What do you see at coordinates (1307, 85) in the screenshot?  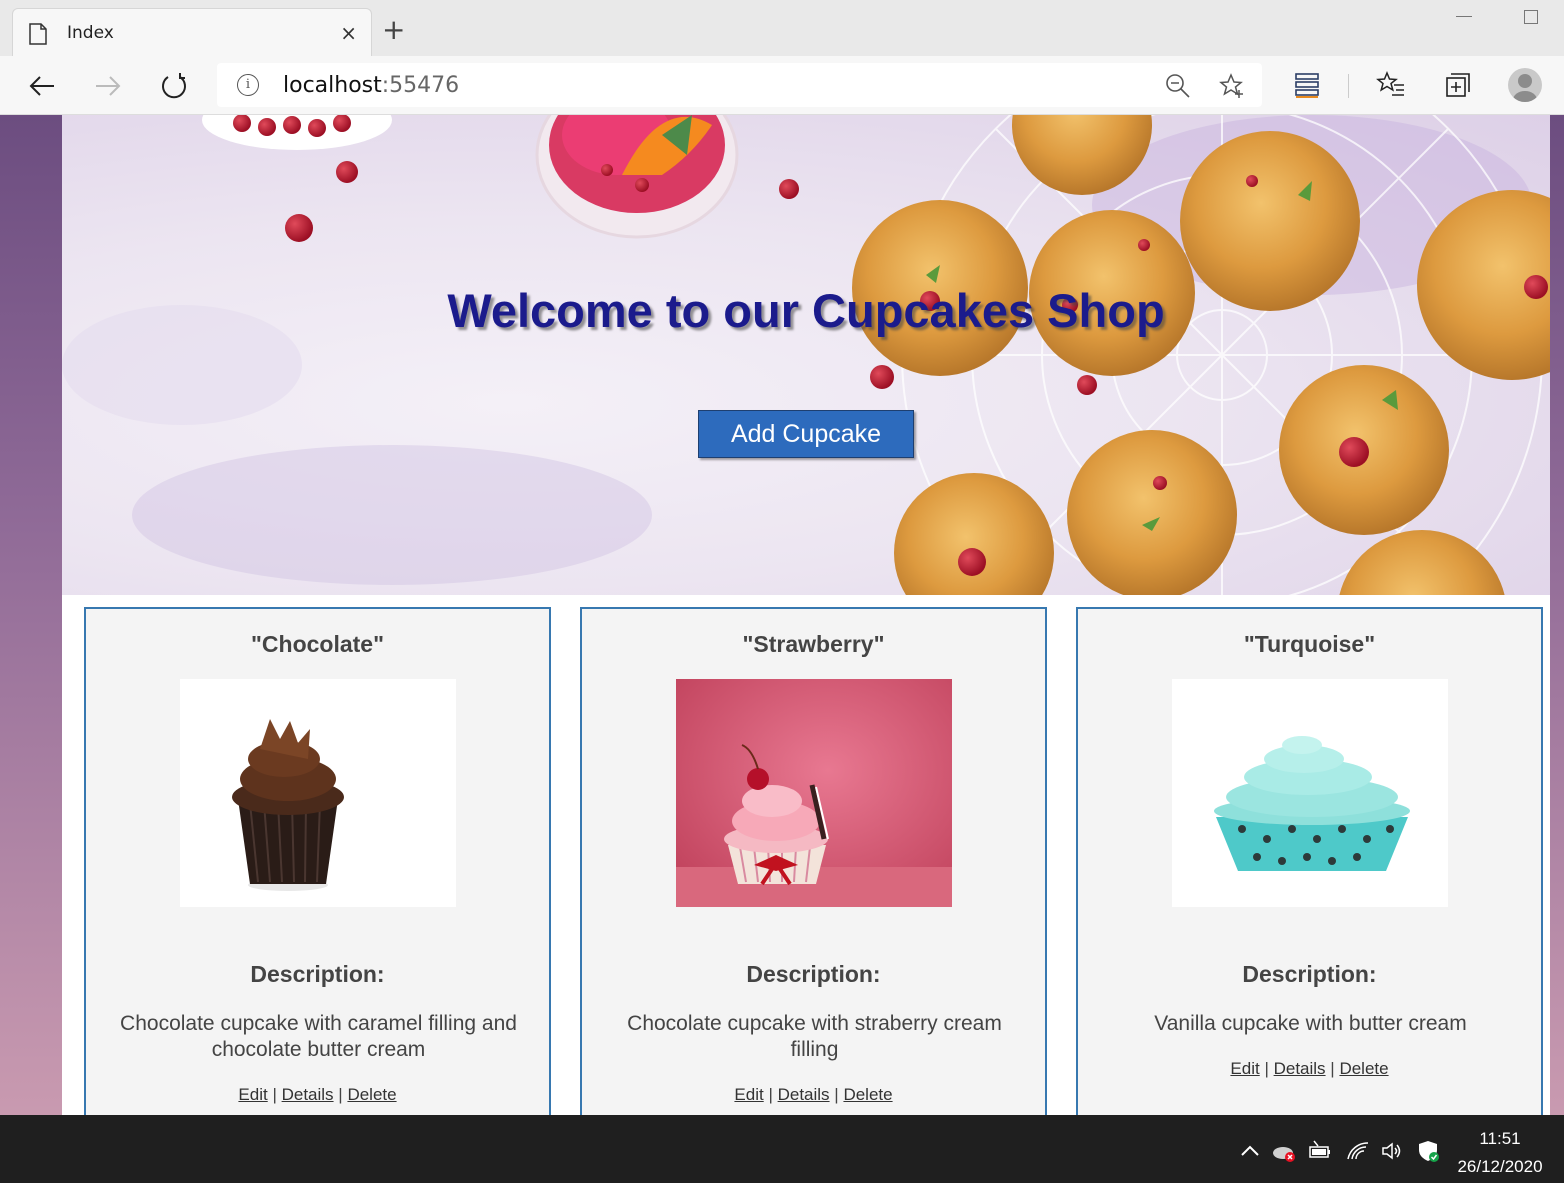 I see `collections-icon` at bounding box center [1307, 85].